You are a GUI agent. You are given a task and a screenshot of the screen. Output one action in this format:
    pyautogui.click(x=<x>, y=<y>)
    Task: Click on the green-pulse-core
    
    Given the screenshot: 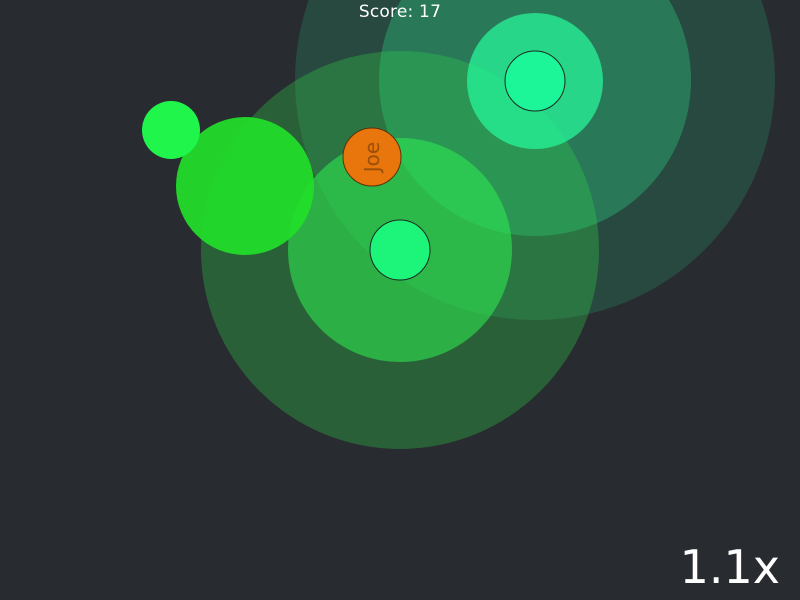 What is the action you would take?
    pyautogui.click(x=400, y=250)
    